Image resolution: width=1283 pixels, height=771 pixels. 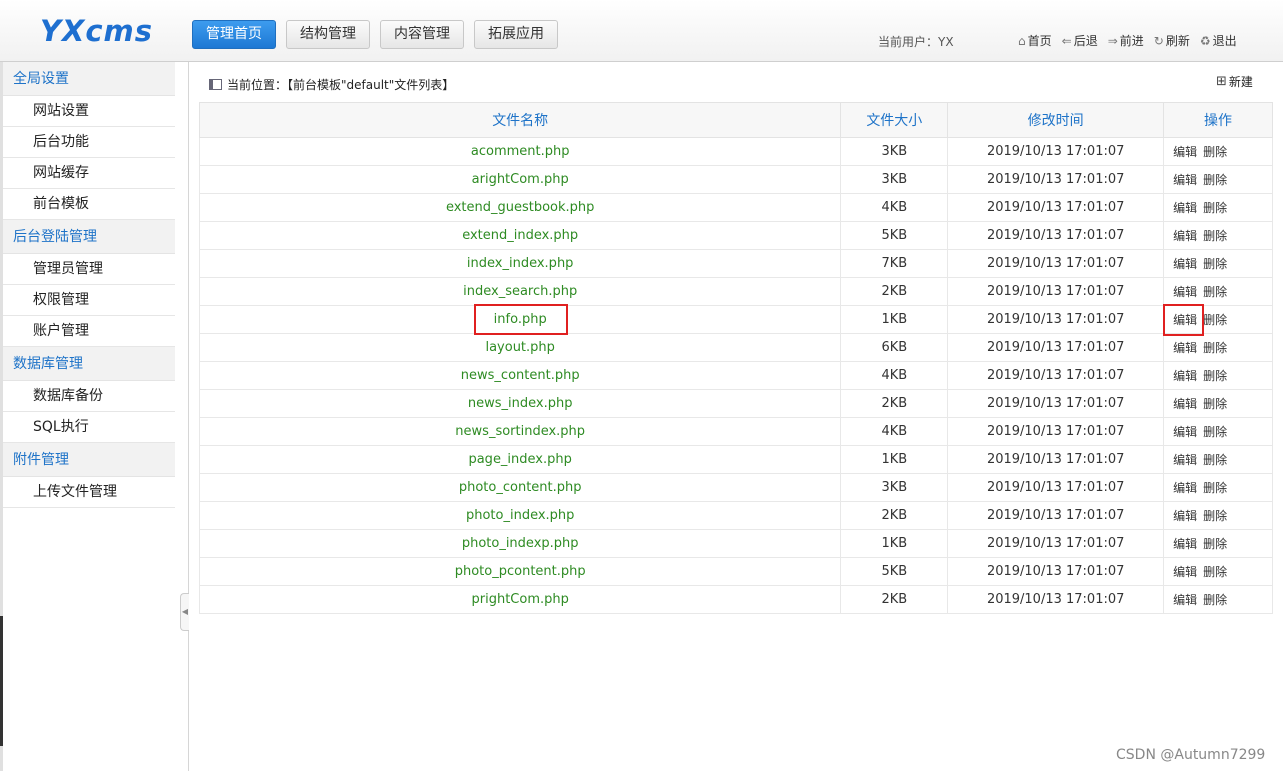 What do you see at coordinates (89, 269) in the screenshot?
I see `sidebar-item-admin-management: 管理员管理` at bounding box center [89, 269].